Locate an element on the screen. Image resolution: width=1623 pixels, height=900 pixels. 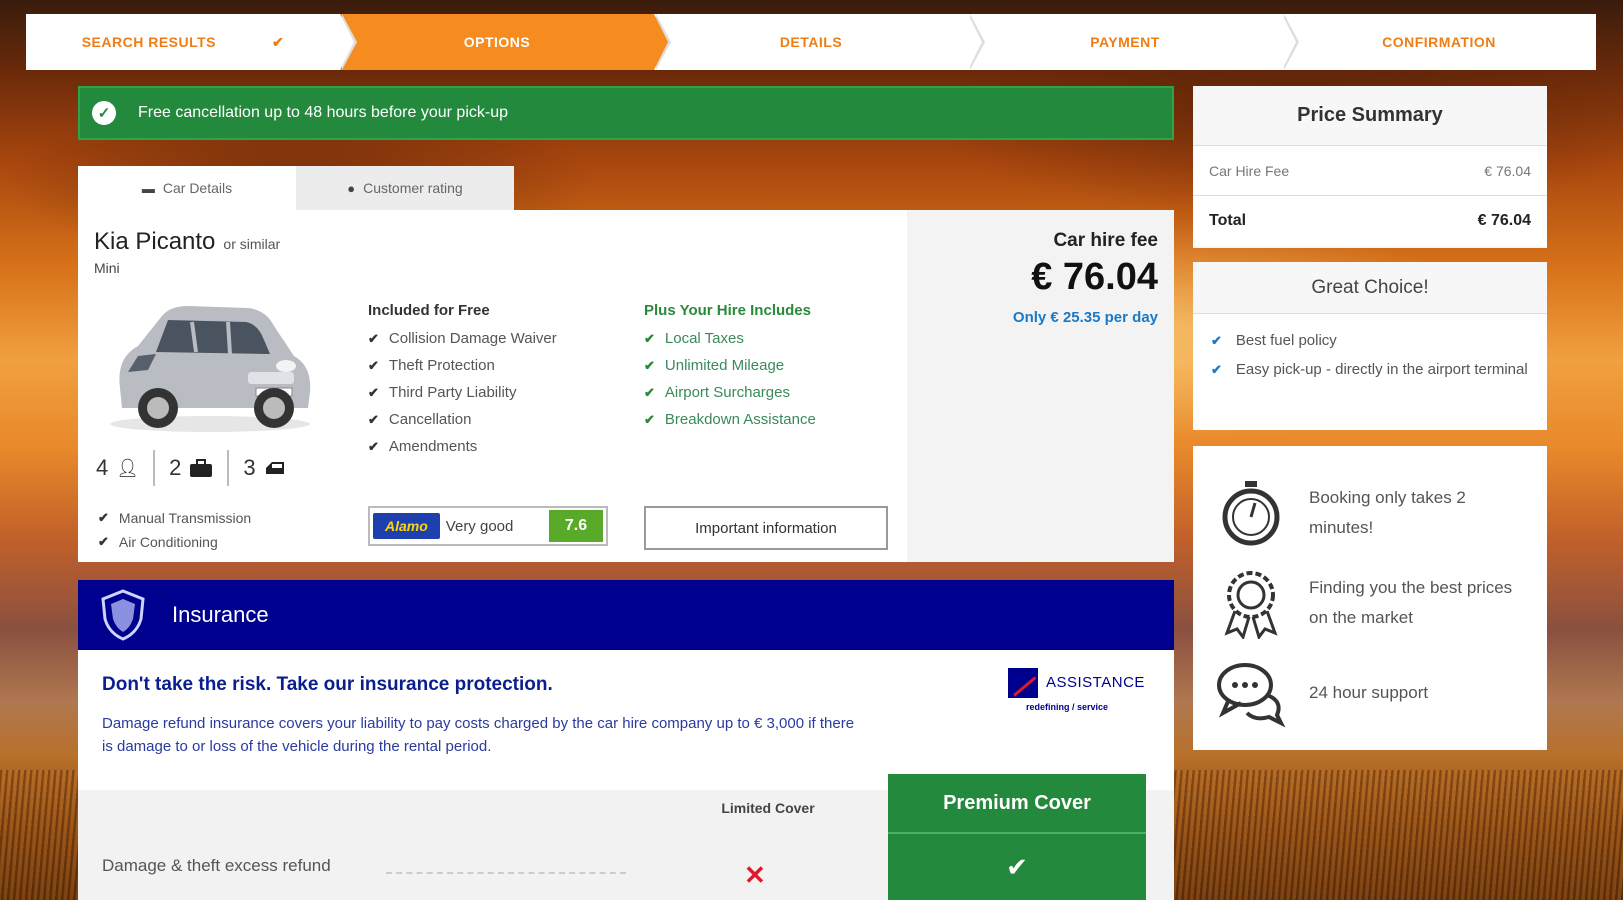
great-choice-title: Great Choice! is located at coordinates (1370, 288).